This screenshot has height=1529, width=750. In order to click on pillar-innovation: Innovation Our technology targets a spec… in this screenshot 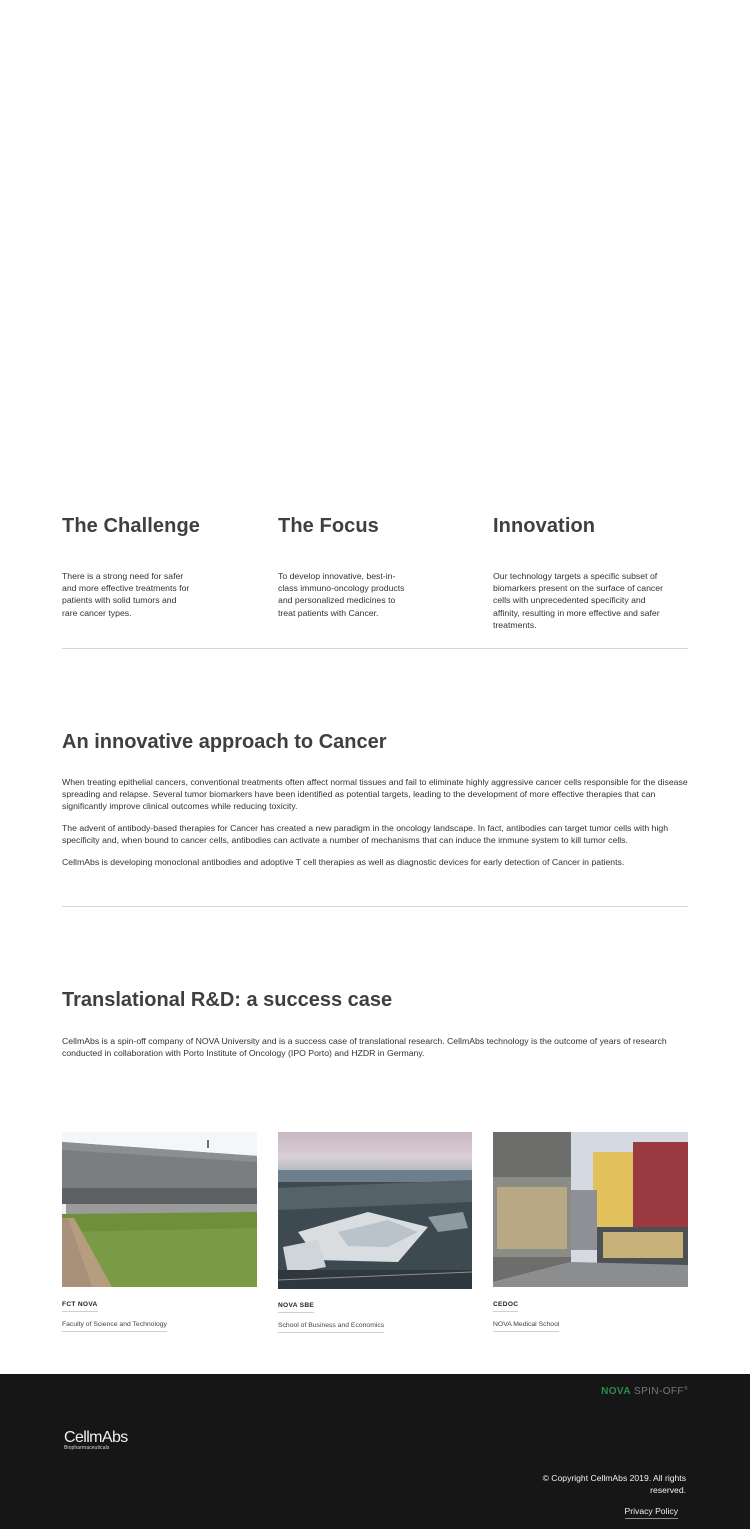, I will do `click(593, 573)`.